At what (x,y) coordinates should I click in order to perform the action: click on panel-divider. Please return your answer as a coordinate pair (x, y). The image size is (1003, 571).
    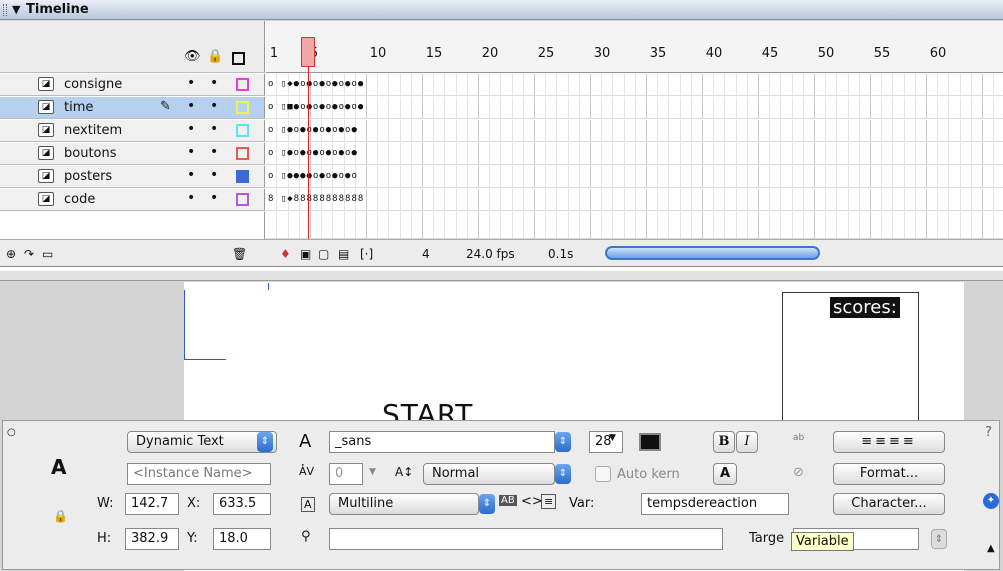
    Looking at the image, I should click on (501, 276).